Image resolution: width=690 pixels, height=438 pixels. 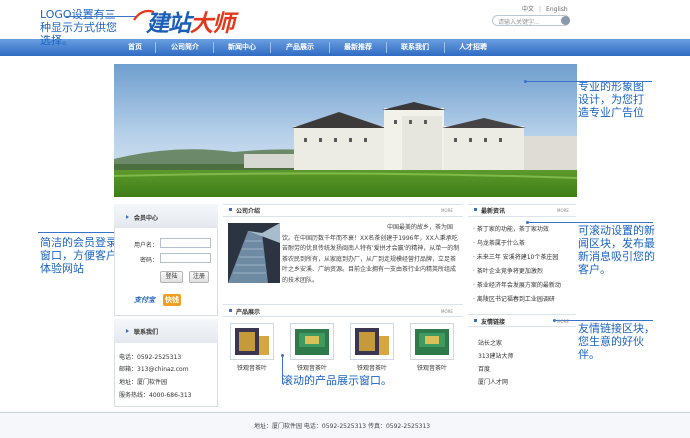 I want to click on news-item: · 离陵区书记福春到工业园调研, so click(x=514, y=298).